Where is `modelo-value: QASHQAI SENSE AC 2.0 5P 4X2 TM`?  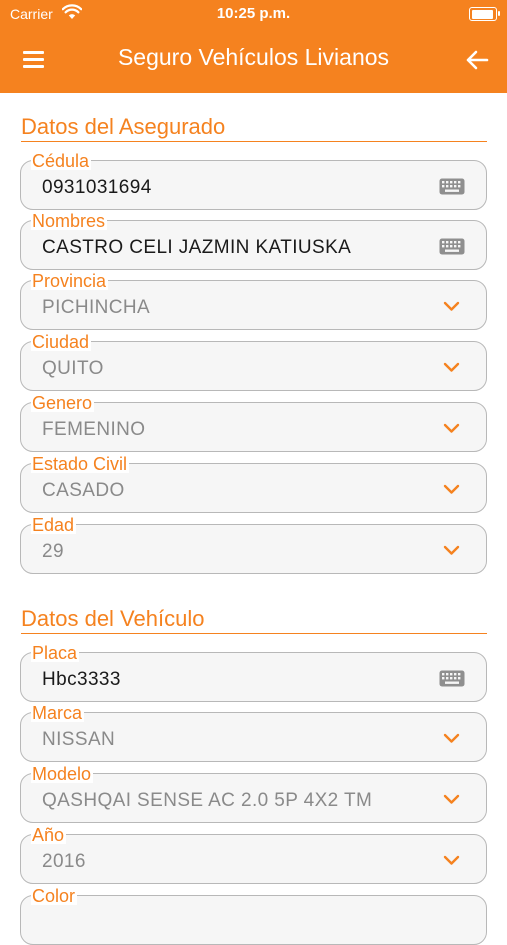 modelo-value: QASHQAI SENSE AC 2.0 5P 4X2 TM is located at coordinates (207, 800).